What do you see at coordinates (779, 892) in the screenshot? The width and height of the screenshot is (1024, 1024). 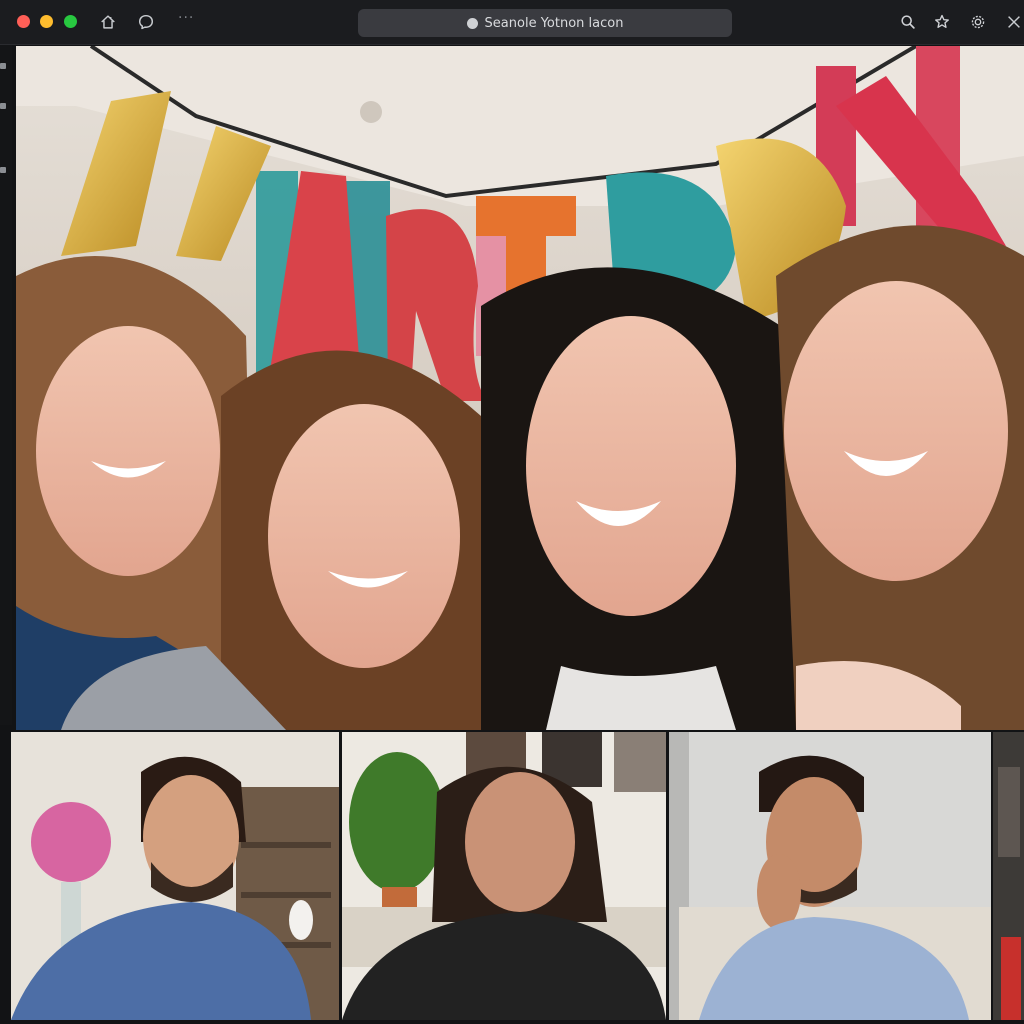 I see `hand` at bounding box center [779, 892].